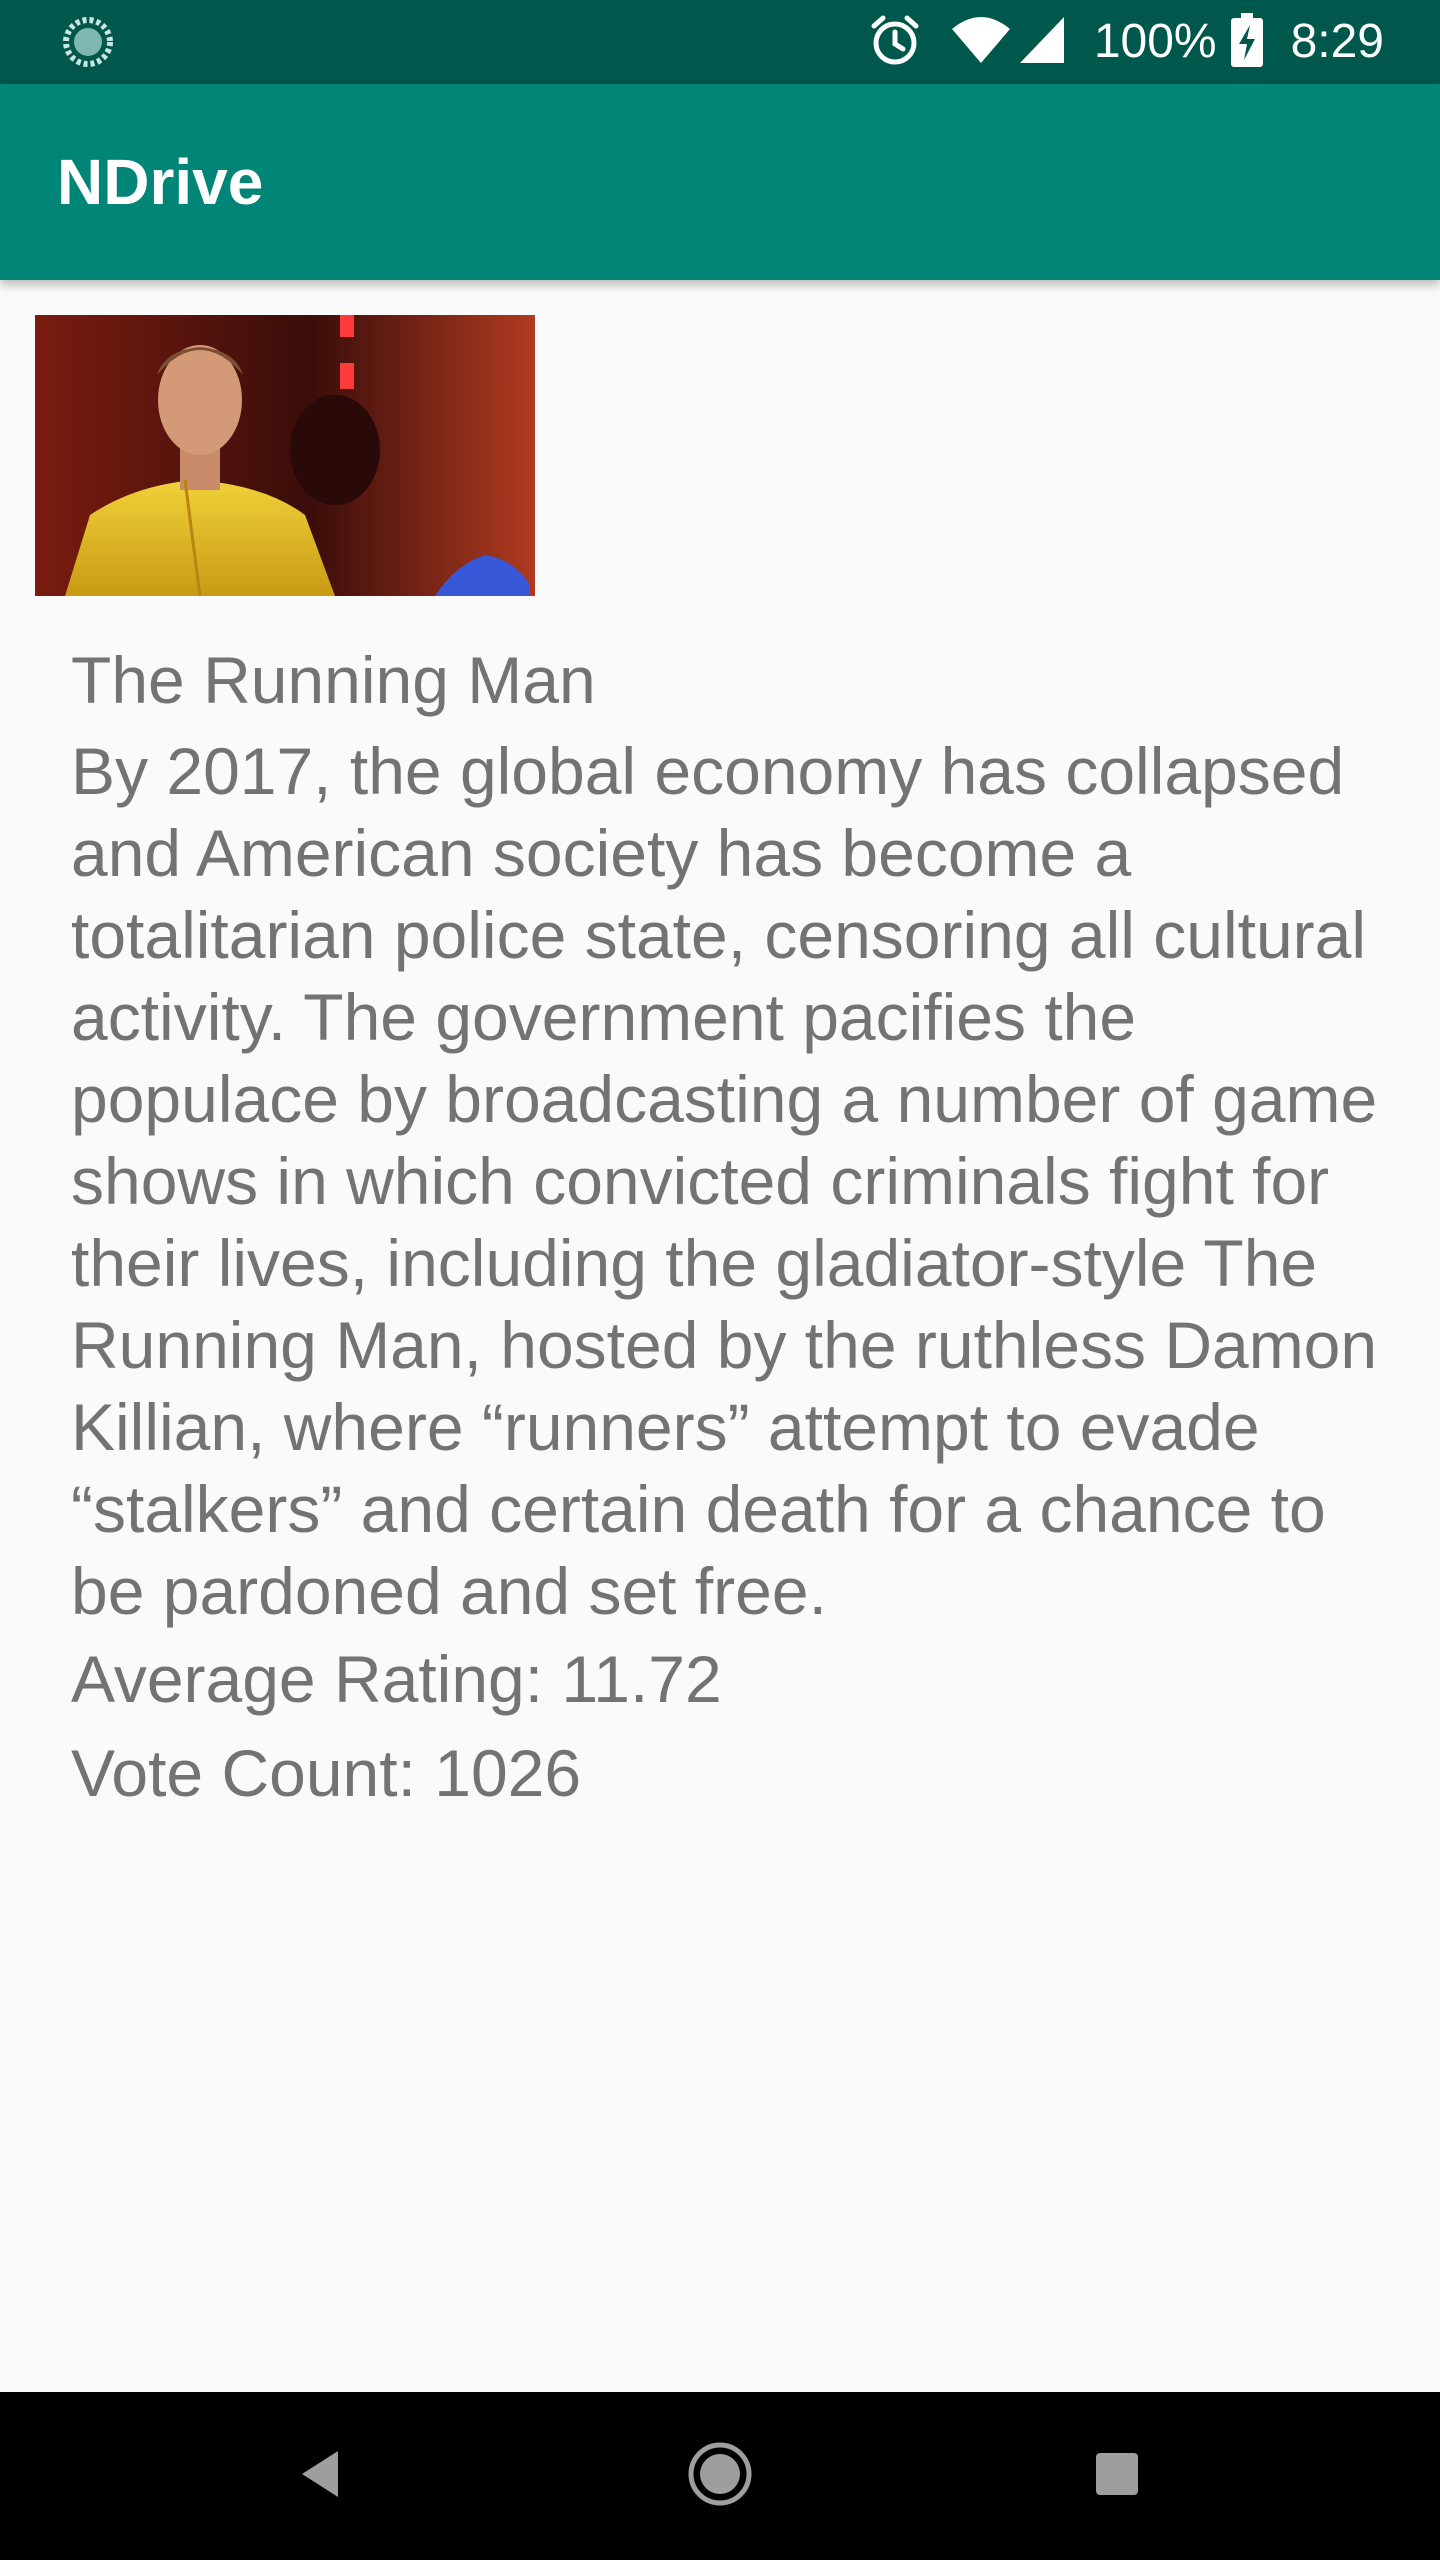  What do you see at coordinates (1246, 42) in the screenshot?
I see `battery-charging-icon` at bounding box center [1246, 42].